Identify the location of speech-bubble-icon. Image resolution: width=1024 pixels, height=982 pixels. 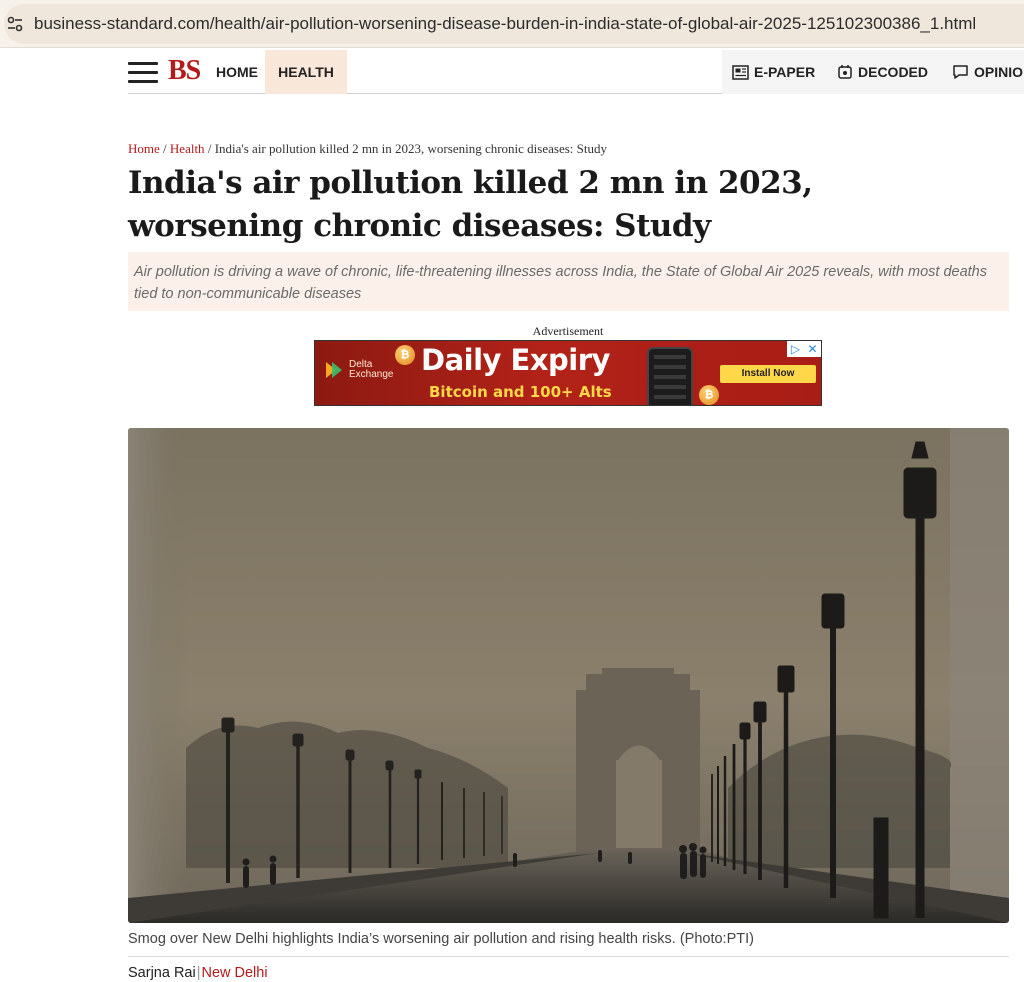
(960, 72).